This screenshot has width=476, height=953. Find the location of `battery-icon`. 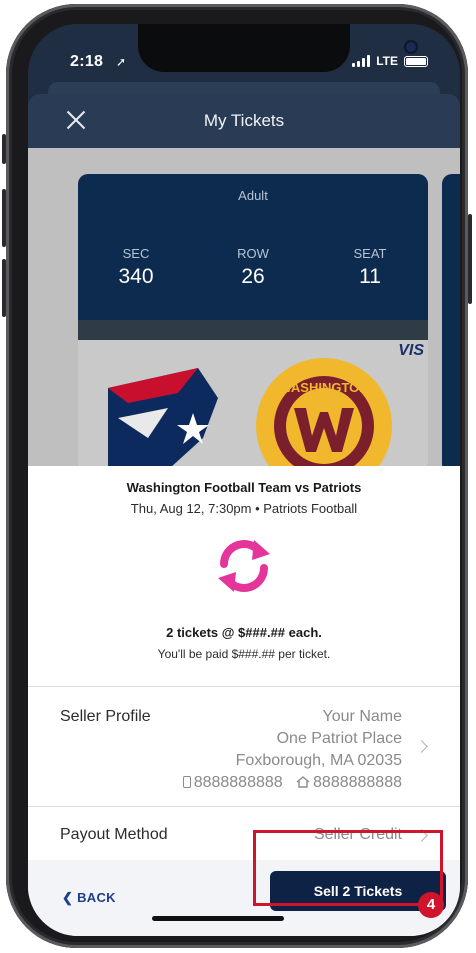

battery-icon is located at coordinates (416, 61).